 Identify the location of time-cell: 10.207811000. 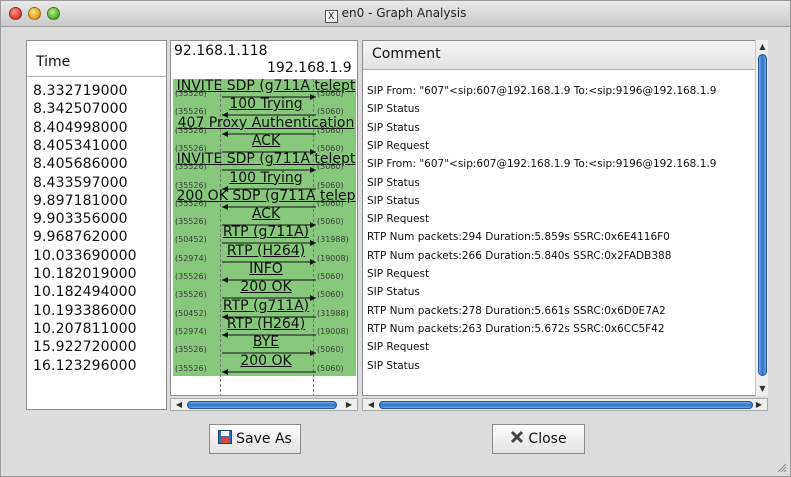
(85, 329).